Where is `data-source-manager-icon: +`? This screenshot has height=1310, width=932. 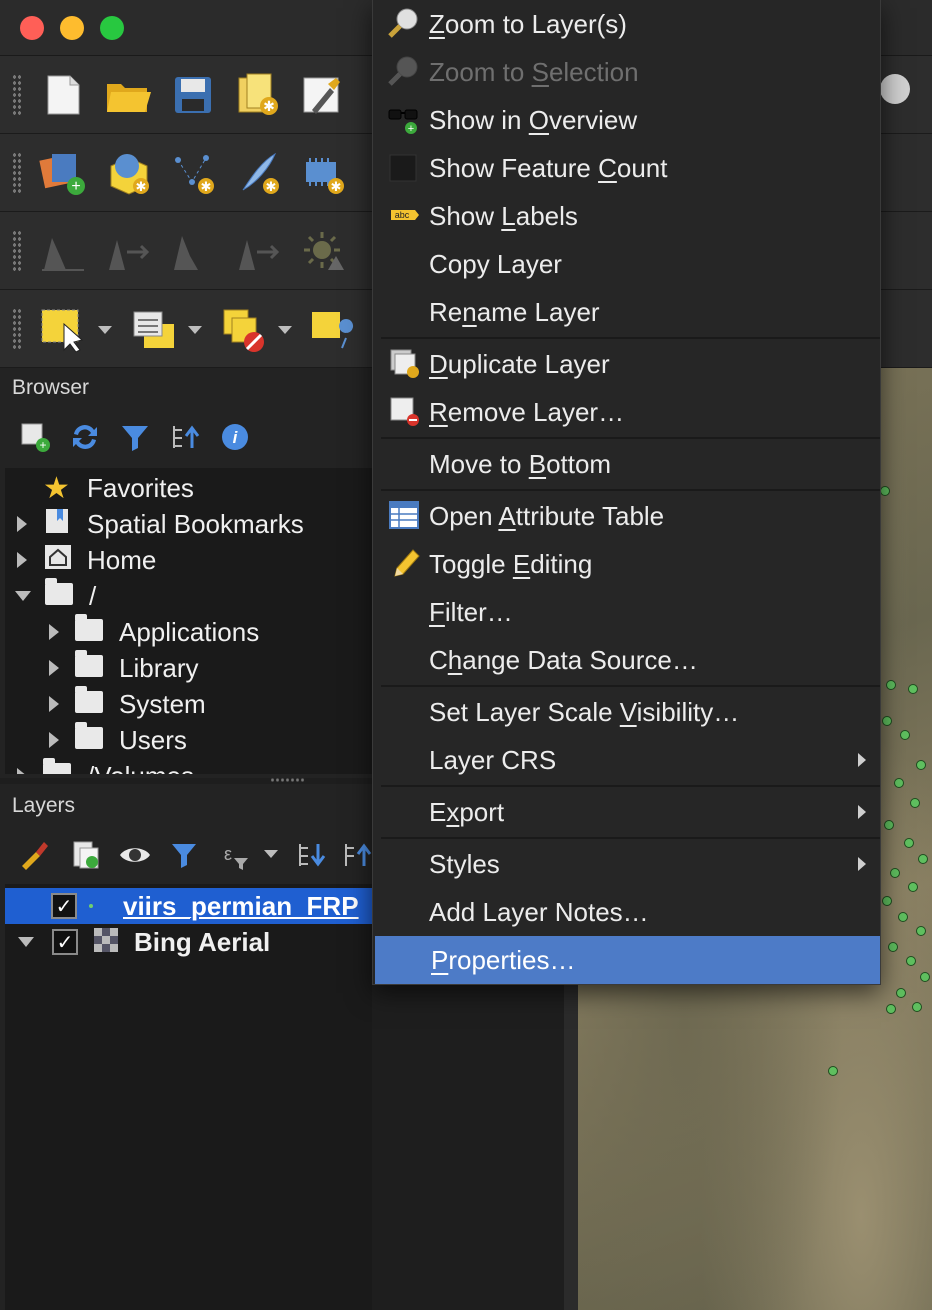 data-source-manager-icon: + is located at coordinates (63, 173).